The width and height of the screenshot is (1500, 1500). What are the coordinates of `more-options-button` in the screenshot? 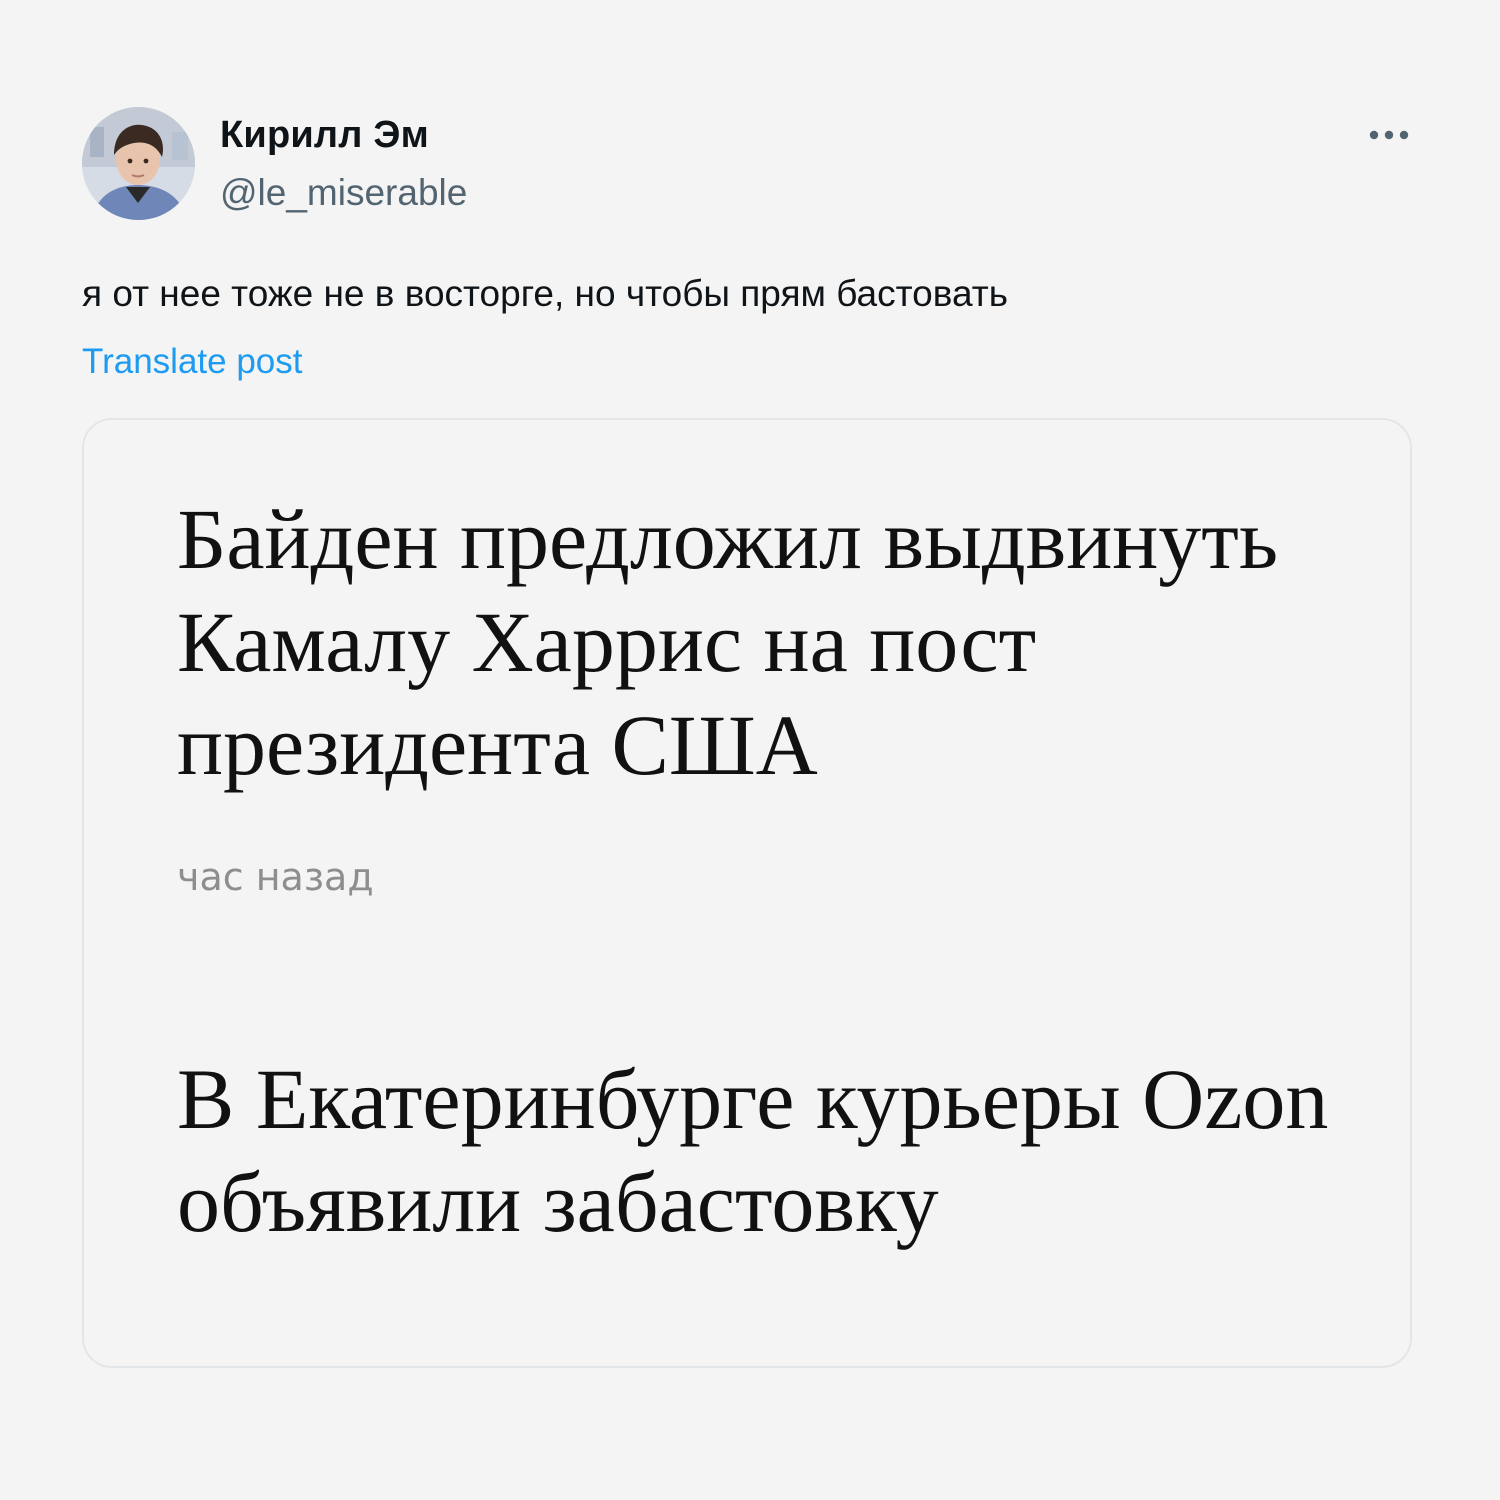 It's located at (1390, 135).